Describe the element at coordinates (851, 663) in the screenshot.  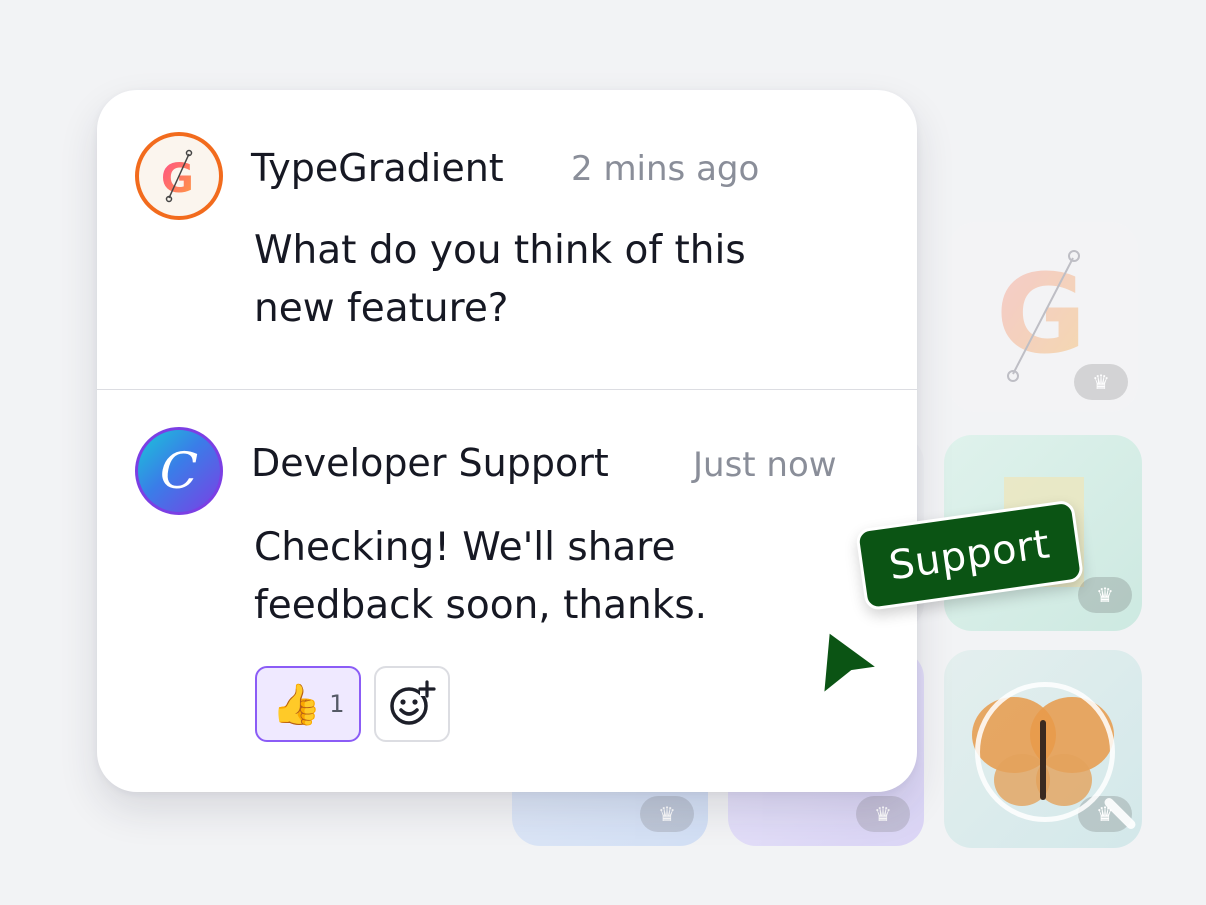
I see `collaborator-cursor-icon` at that location.